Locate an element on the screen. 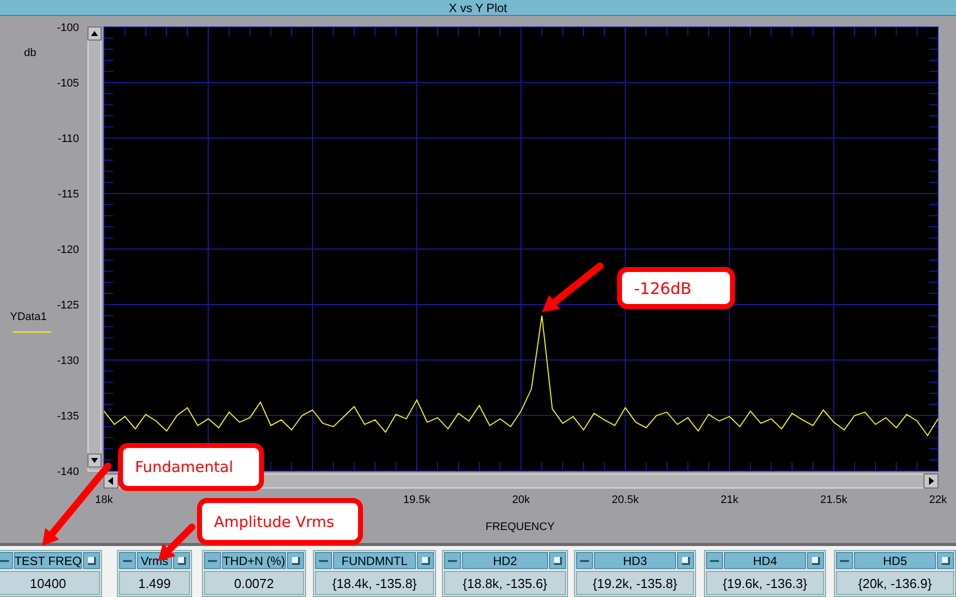 This screenshot has height=597, width=956. object-title: THD+N (%) is located at coordinates (254, 560).